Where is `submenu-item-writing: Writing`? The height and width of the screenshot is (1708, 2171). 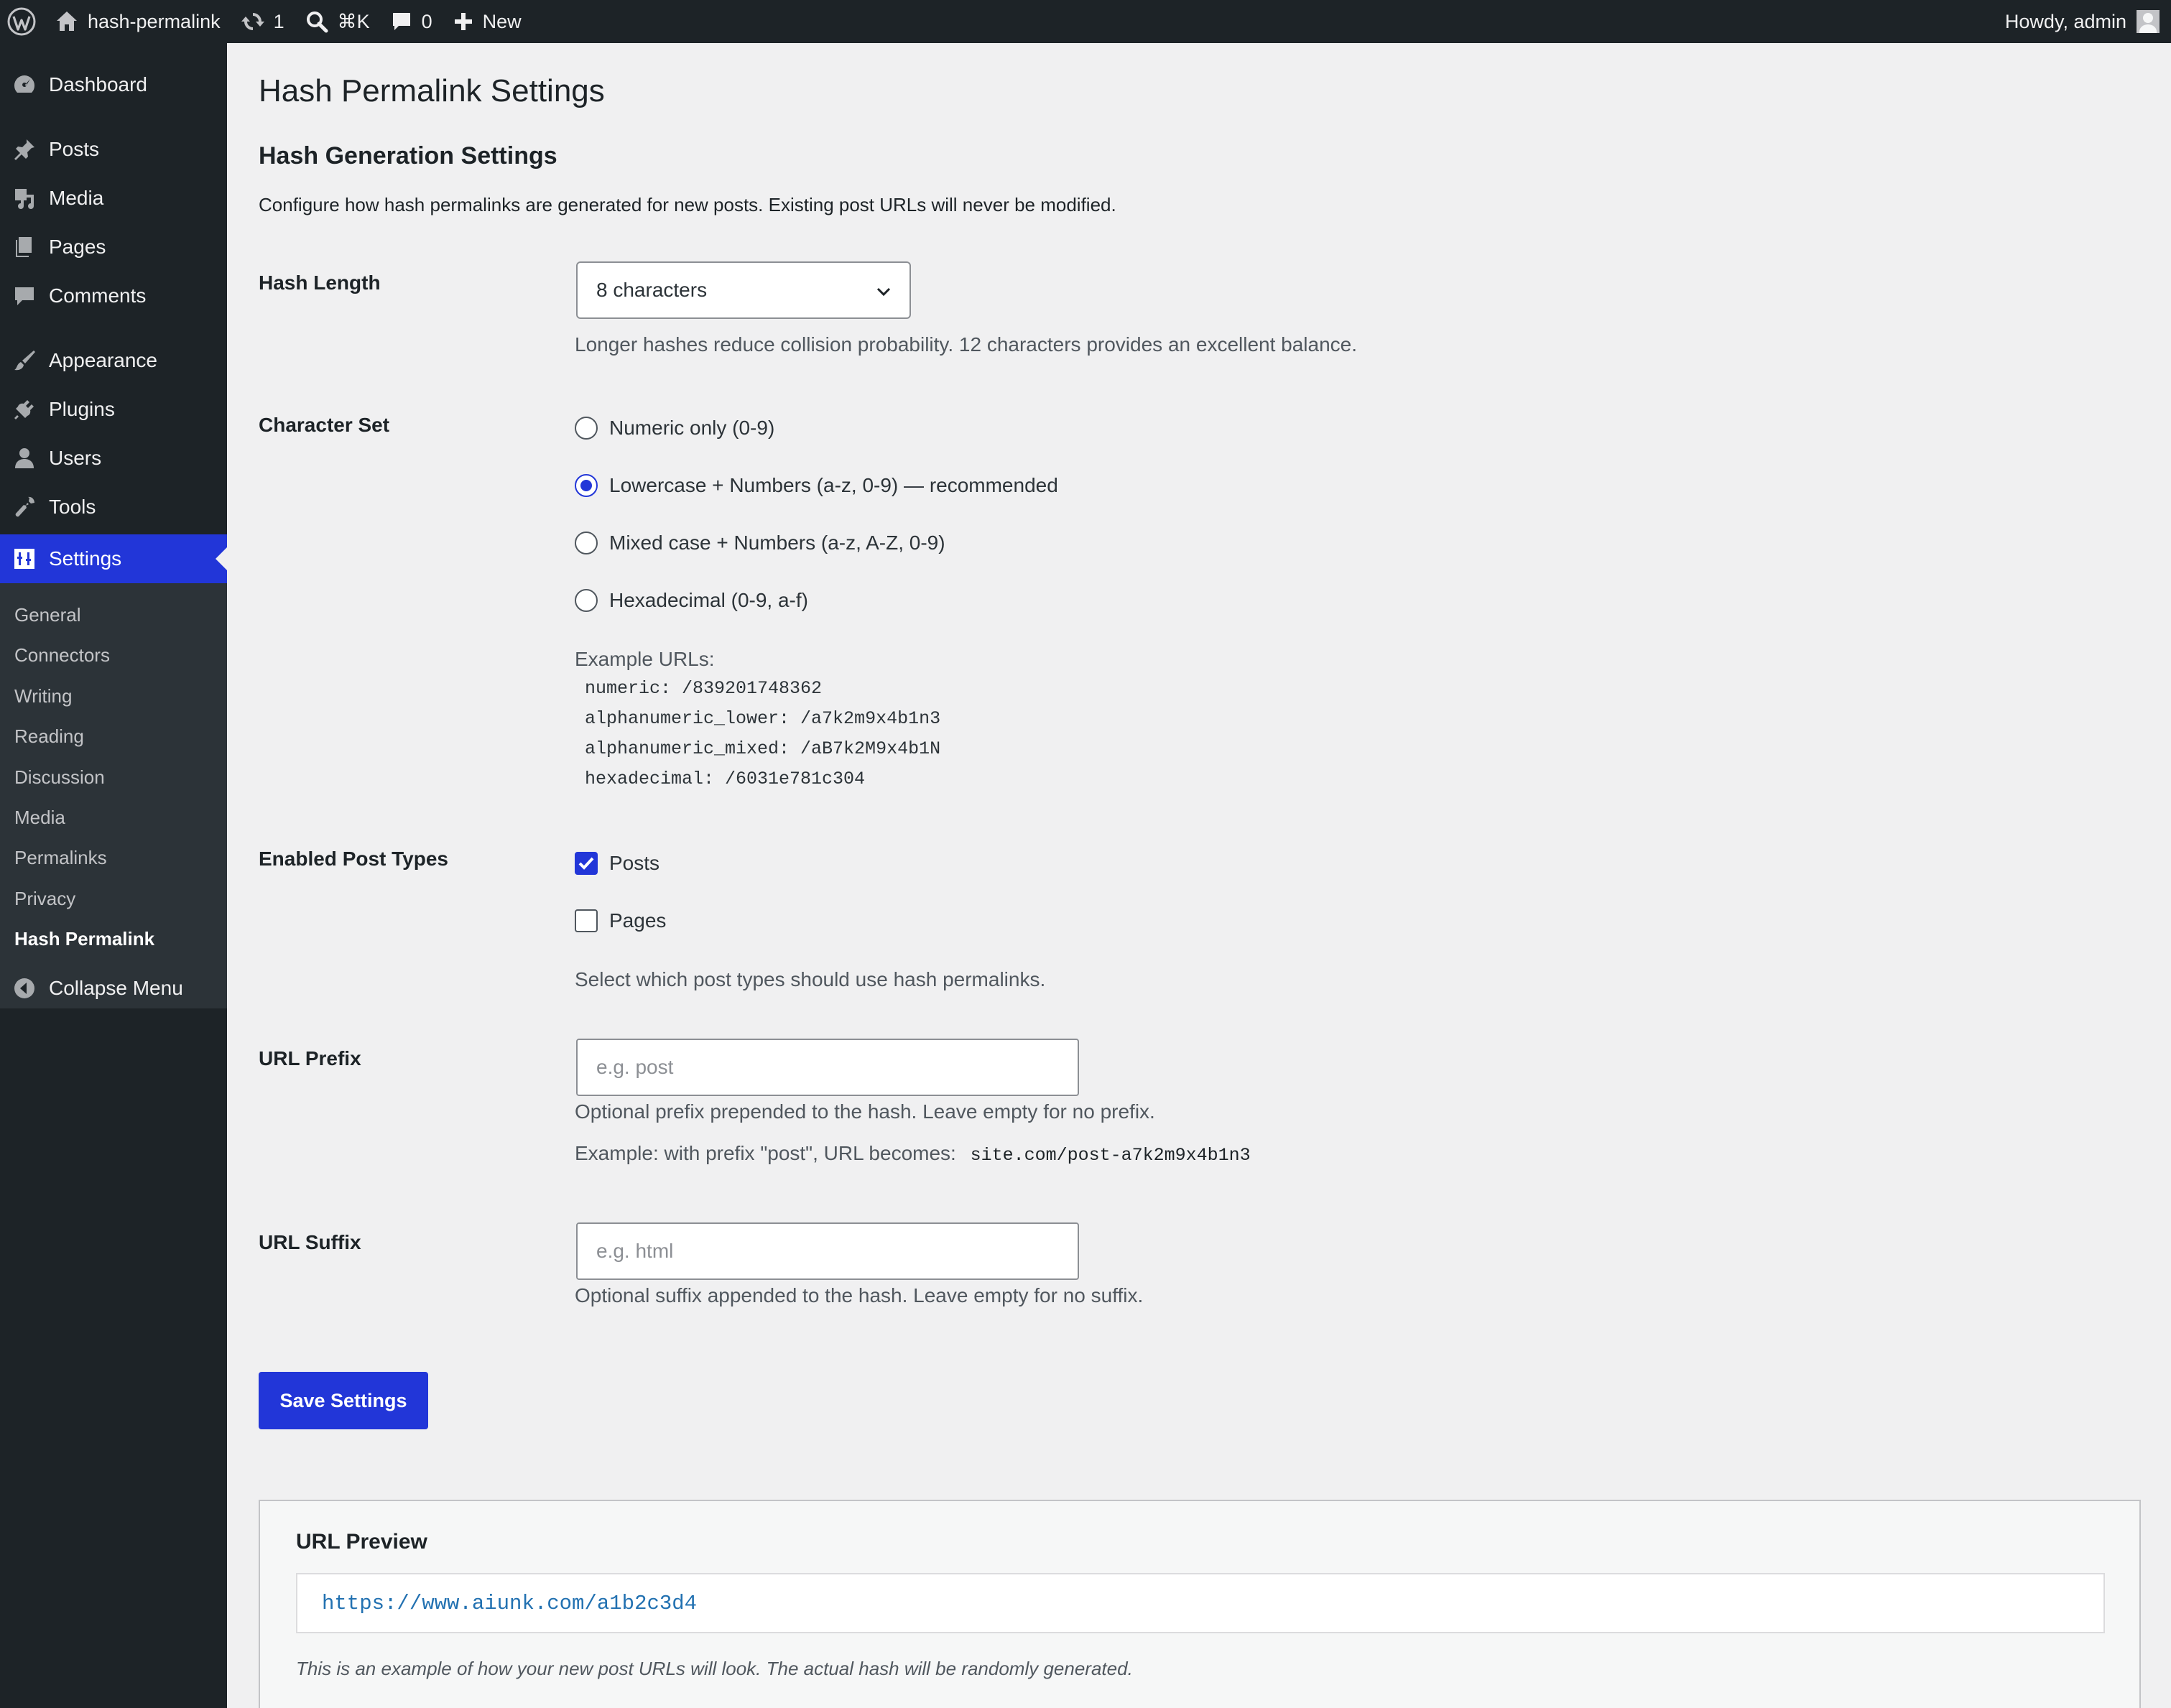 submenu-item-writing: Writing is located at coordinates (43, 696).